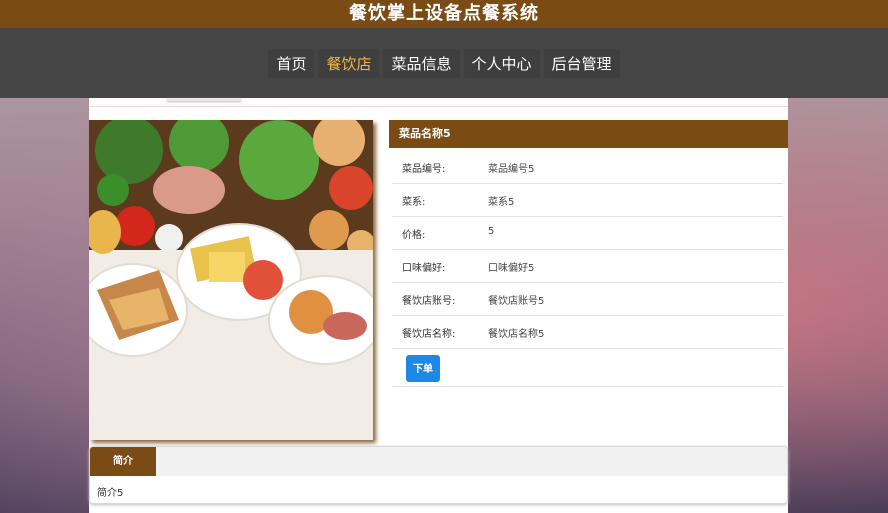 The image size is (888, 513). I want to click on detail-value: 餐饮店名称5, so click(516, 334).